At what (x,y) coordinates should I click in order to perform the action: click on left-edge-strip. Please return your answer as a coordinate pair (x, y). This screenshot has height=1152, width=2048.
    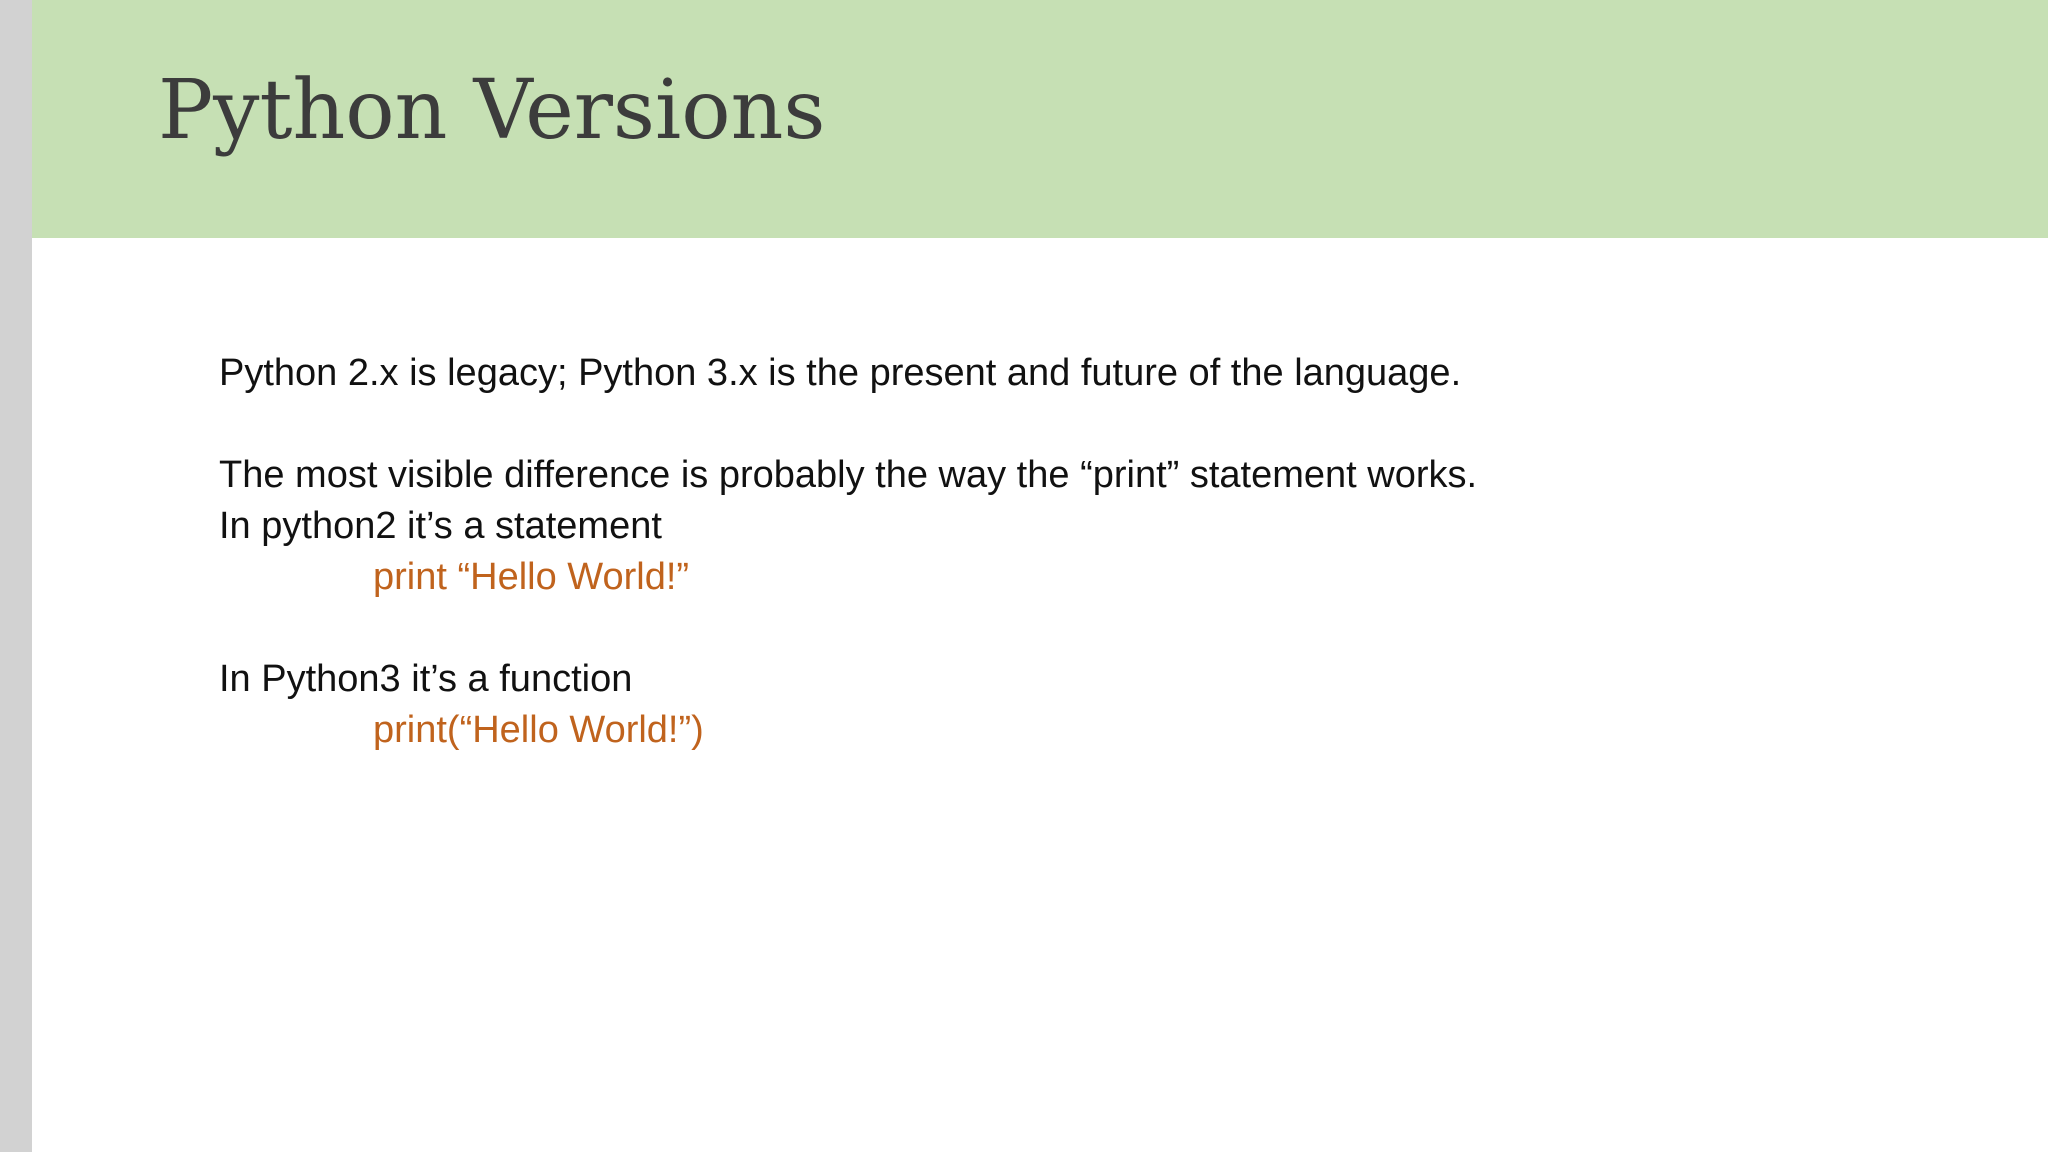
    Looking at the image, I should click on (16, 576).